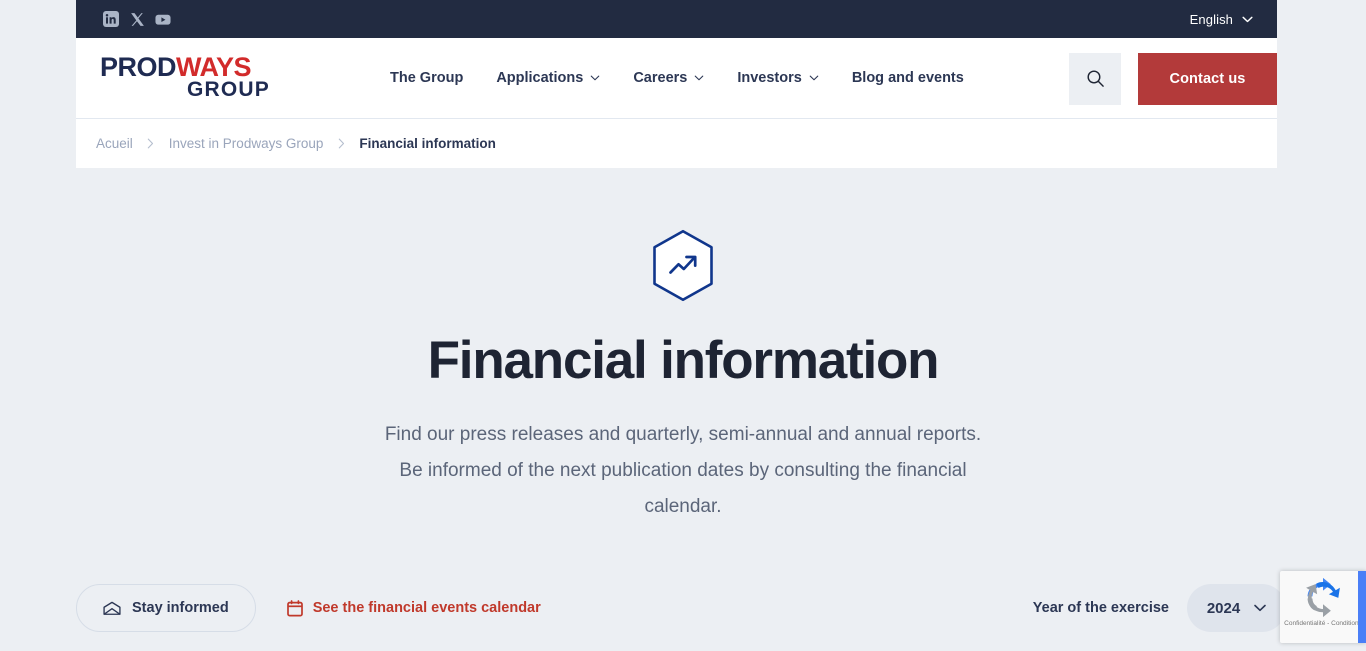 This screenshot has height=651, width=1366. I want to click on social-links, so click(137, 19).